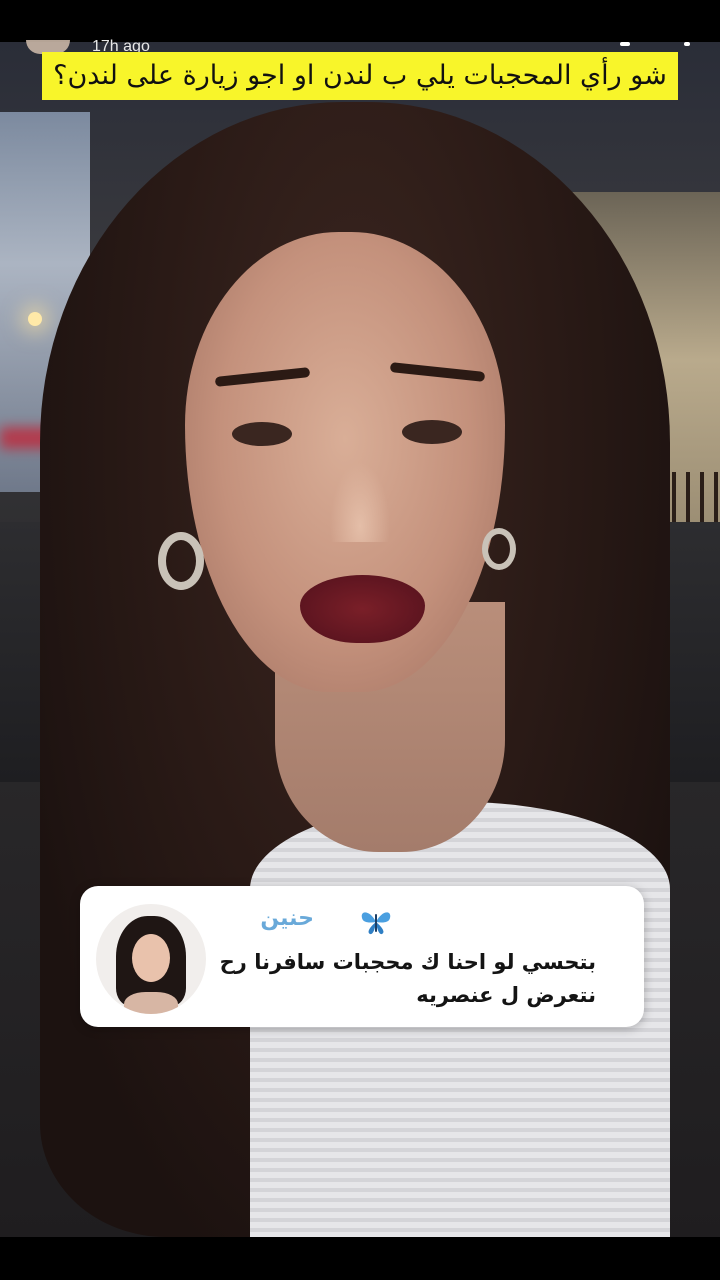 Image resolution: width=720 pixels, height=1280 pixels. I want to click on avatar-face, so click(151, 958).